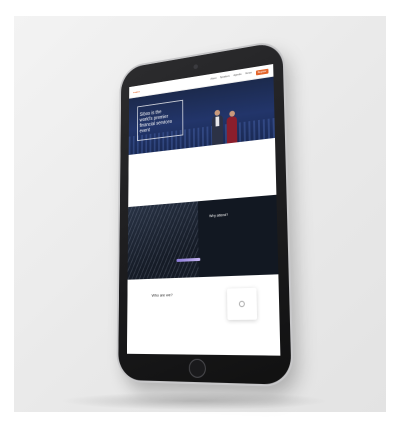 The width and height of the screenshot is (398, 426). Describe the element at coordinates (203, 237) in the screenshot. I see `why-attend-section: Why attend?` at that location.